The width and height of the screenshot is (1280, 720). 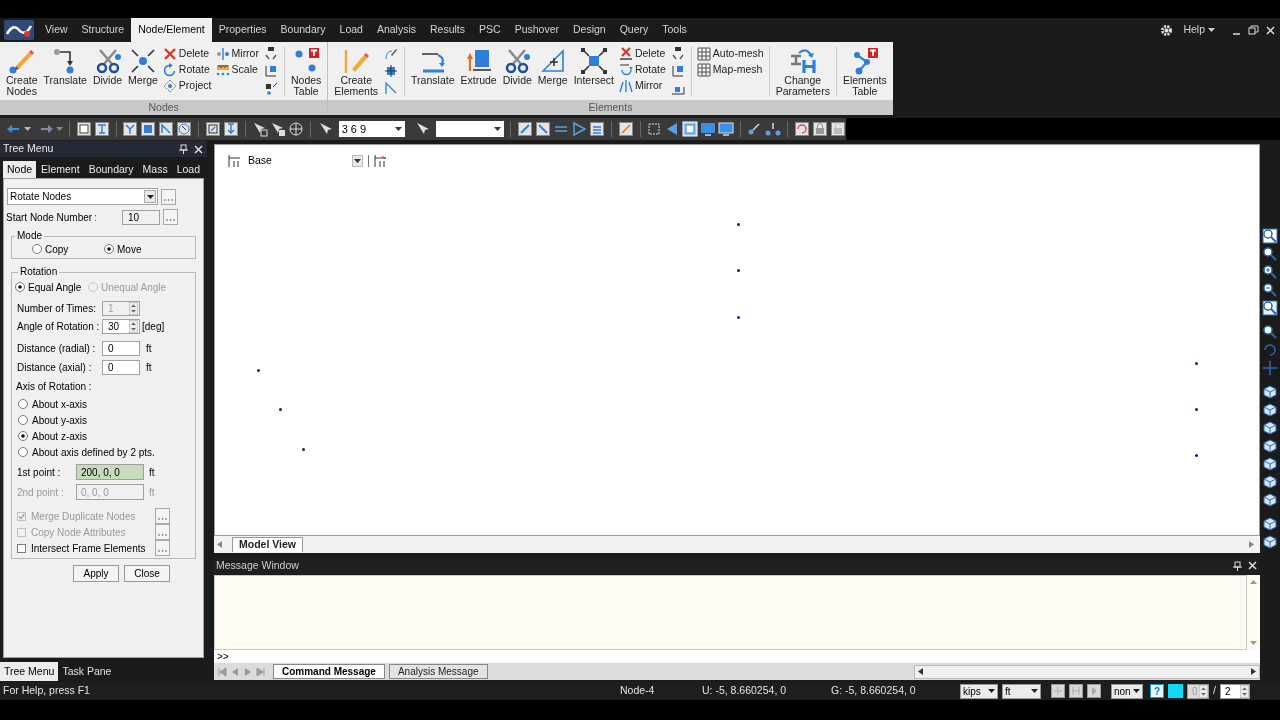 What do you see at coordinates (60, 436) in the screenshot?
I see `option-label: About z-axis` at bounding box center [60, 436].